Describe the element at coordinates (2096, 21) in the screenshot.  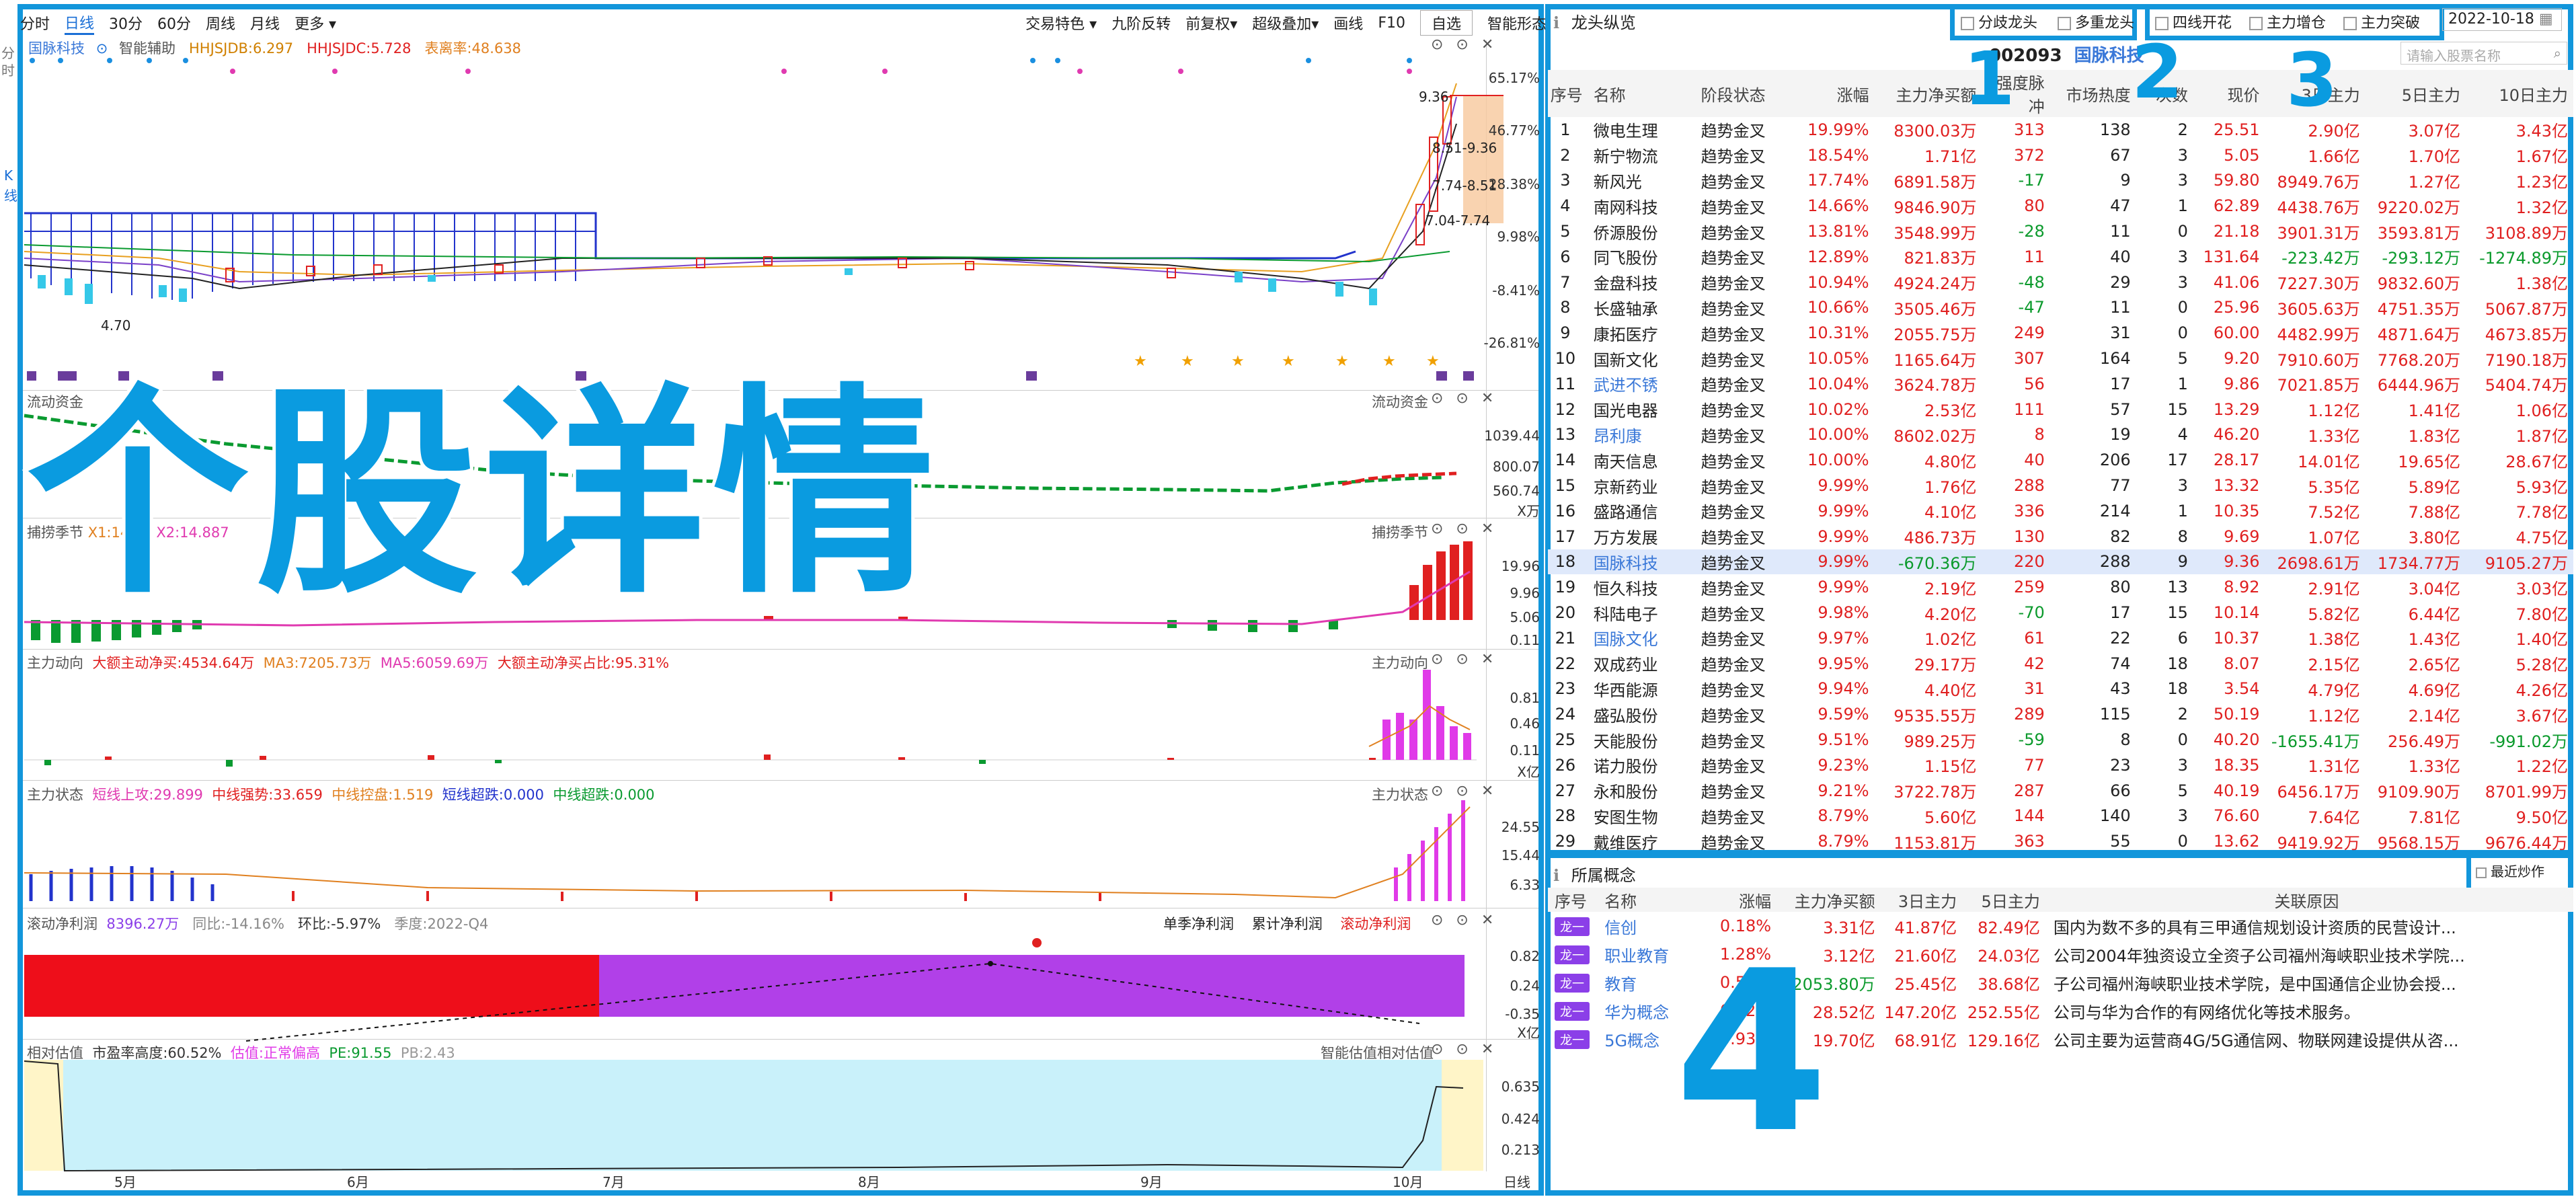
I see `filter-multi: 多重龙头` at that location.